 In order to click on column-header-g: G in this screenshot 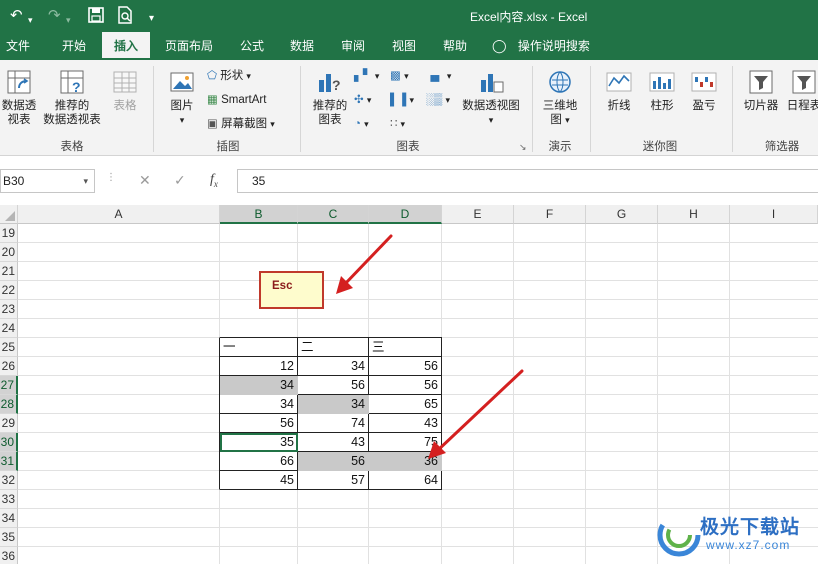, I will do `click(622, 214)`.